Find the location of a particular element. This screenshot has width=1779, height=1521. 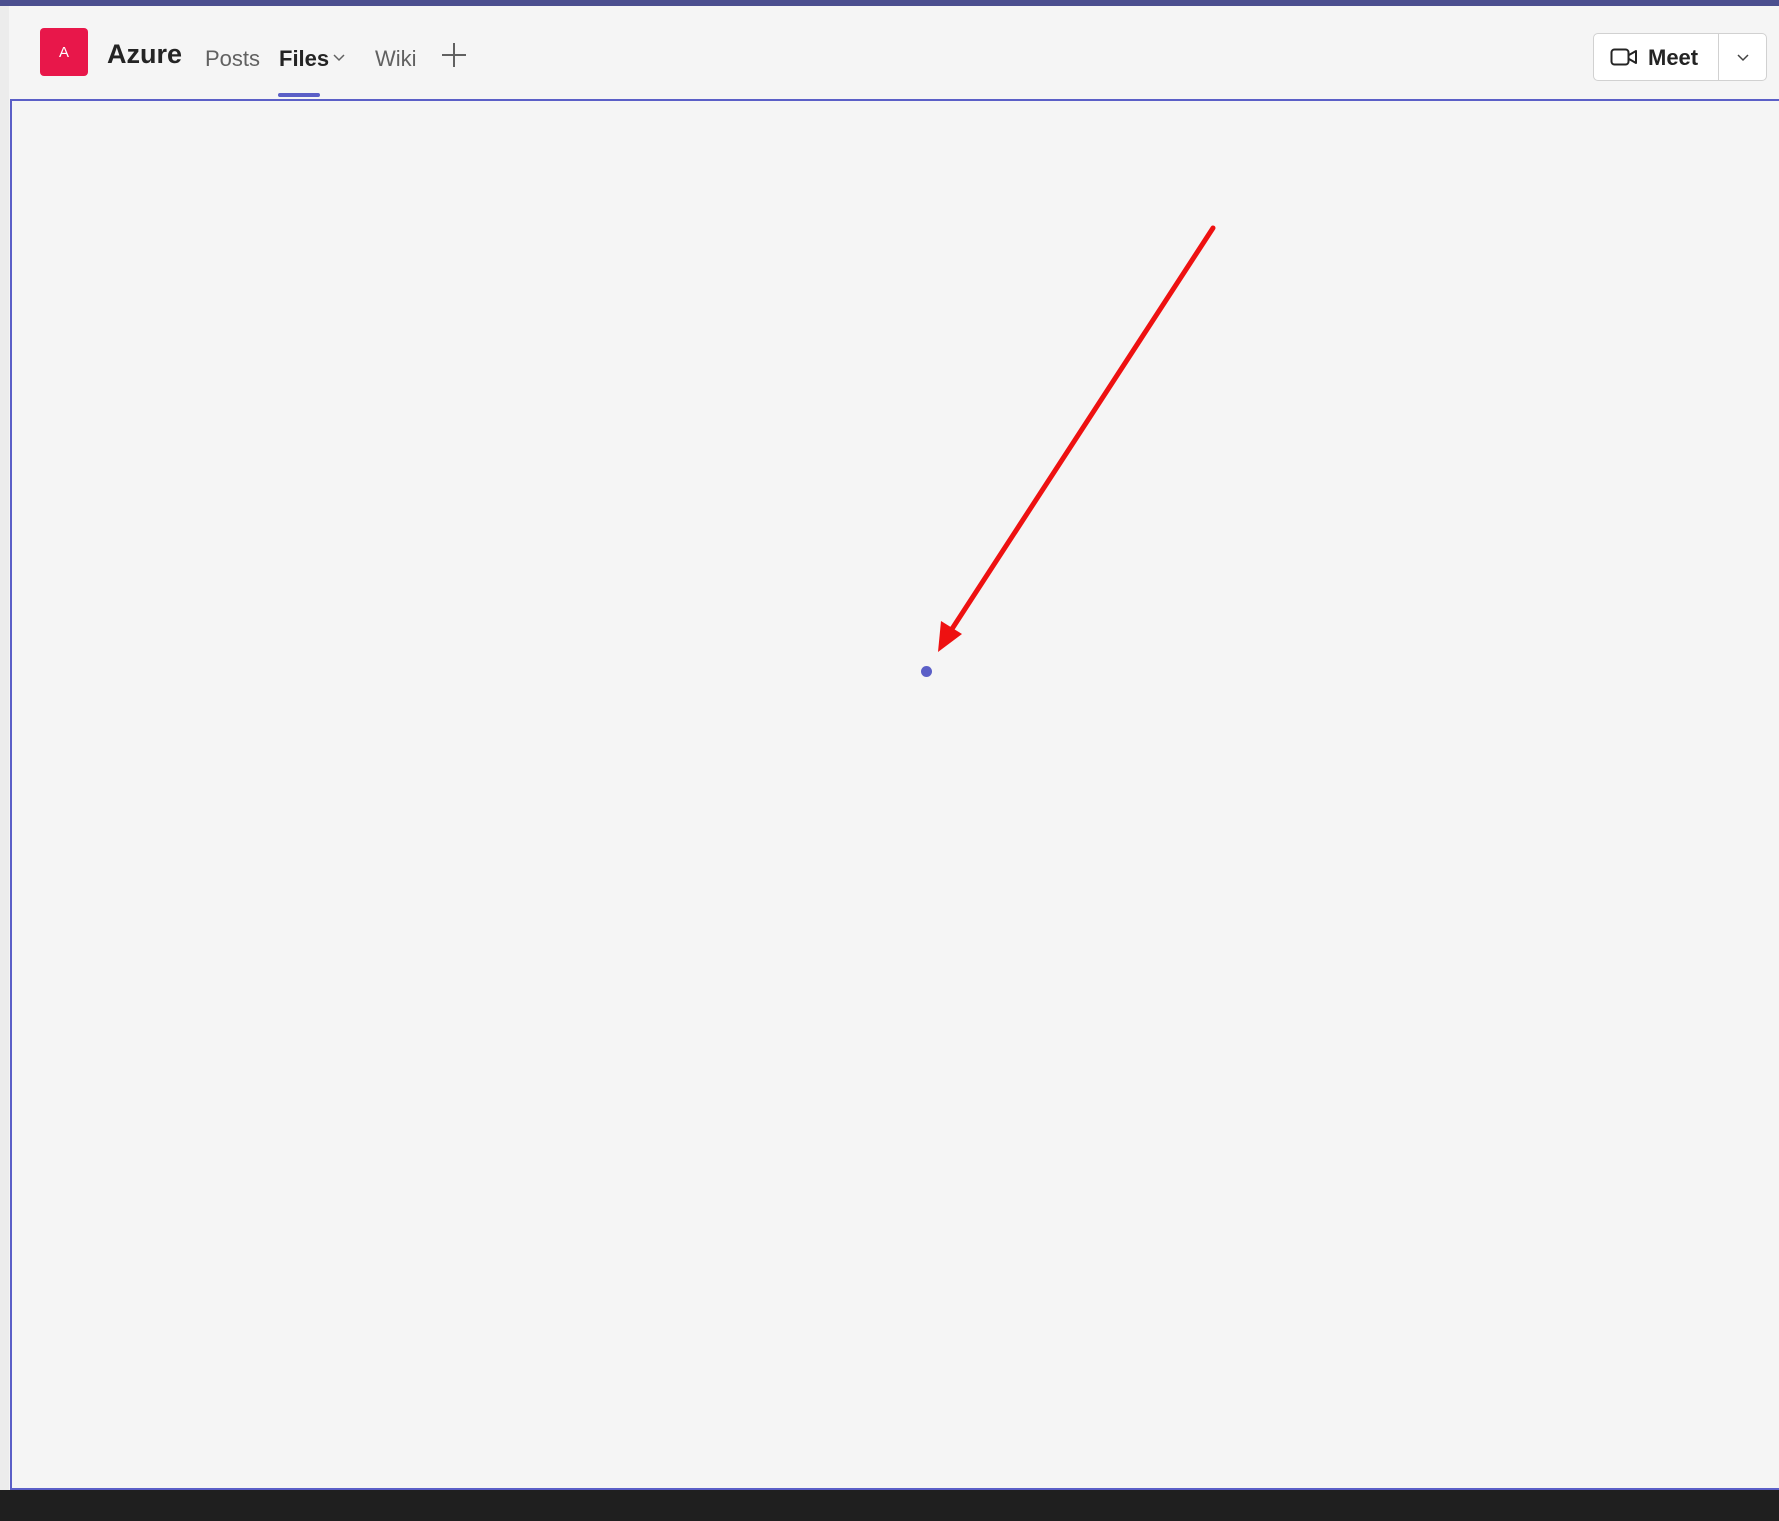

team-avatar: A is located at coordinates (64, 52).